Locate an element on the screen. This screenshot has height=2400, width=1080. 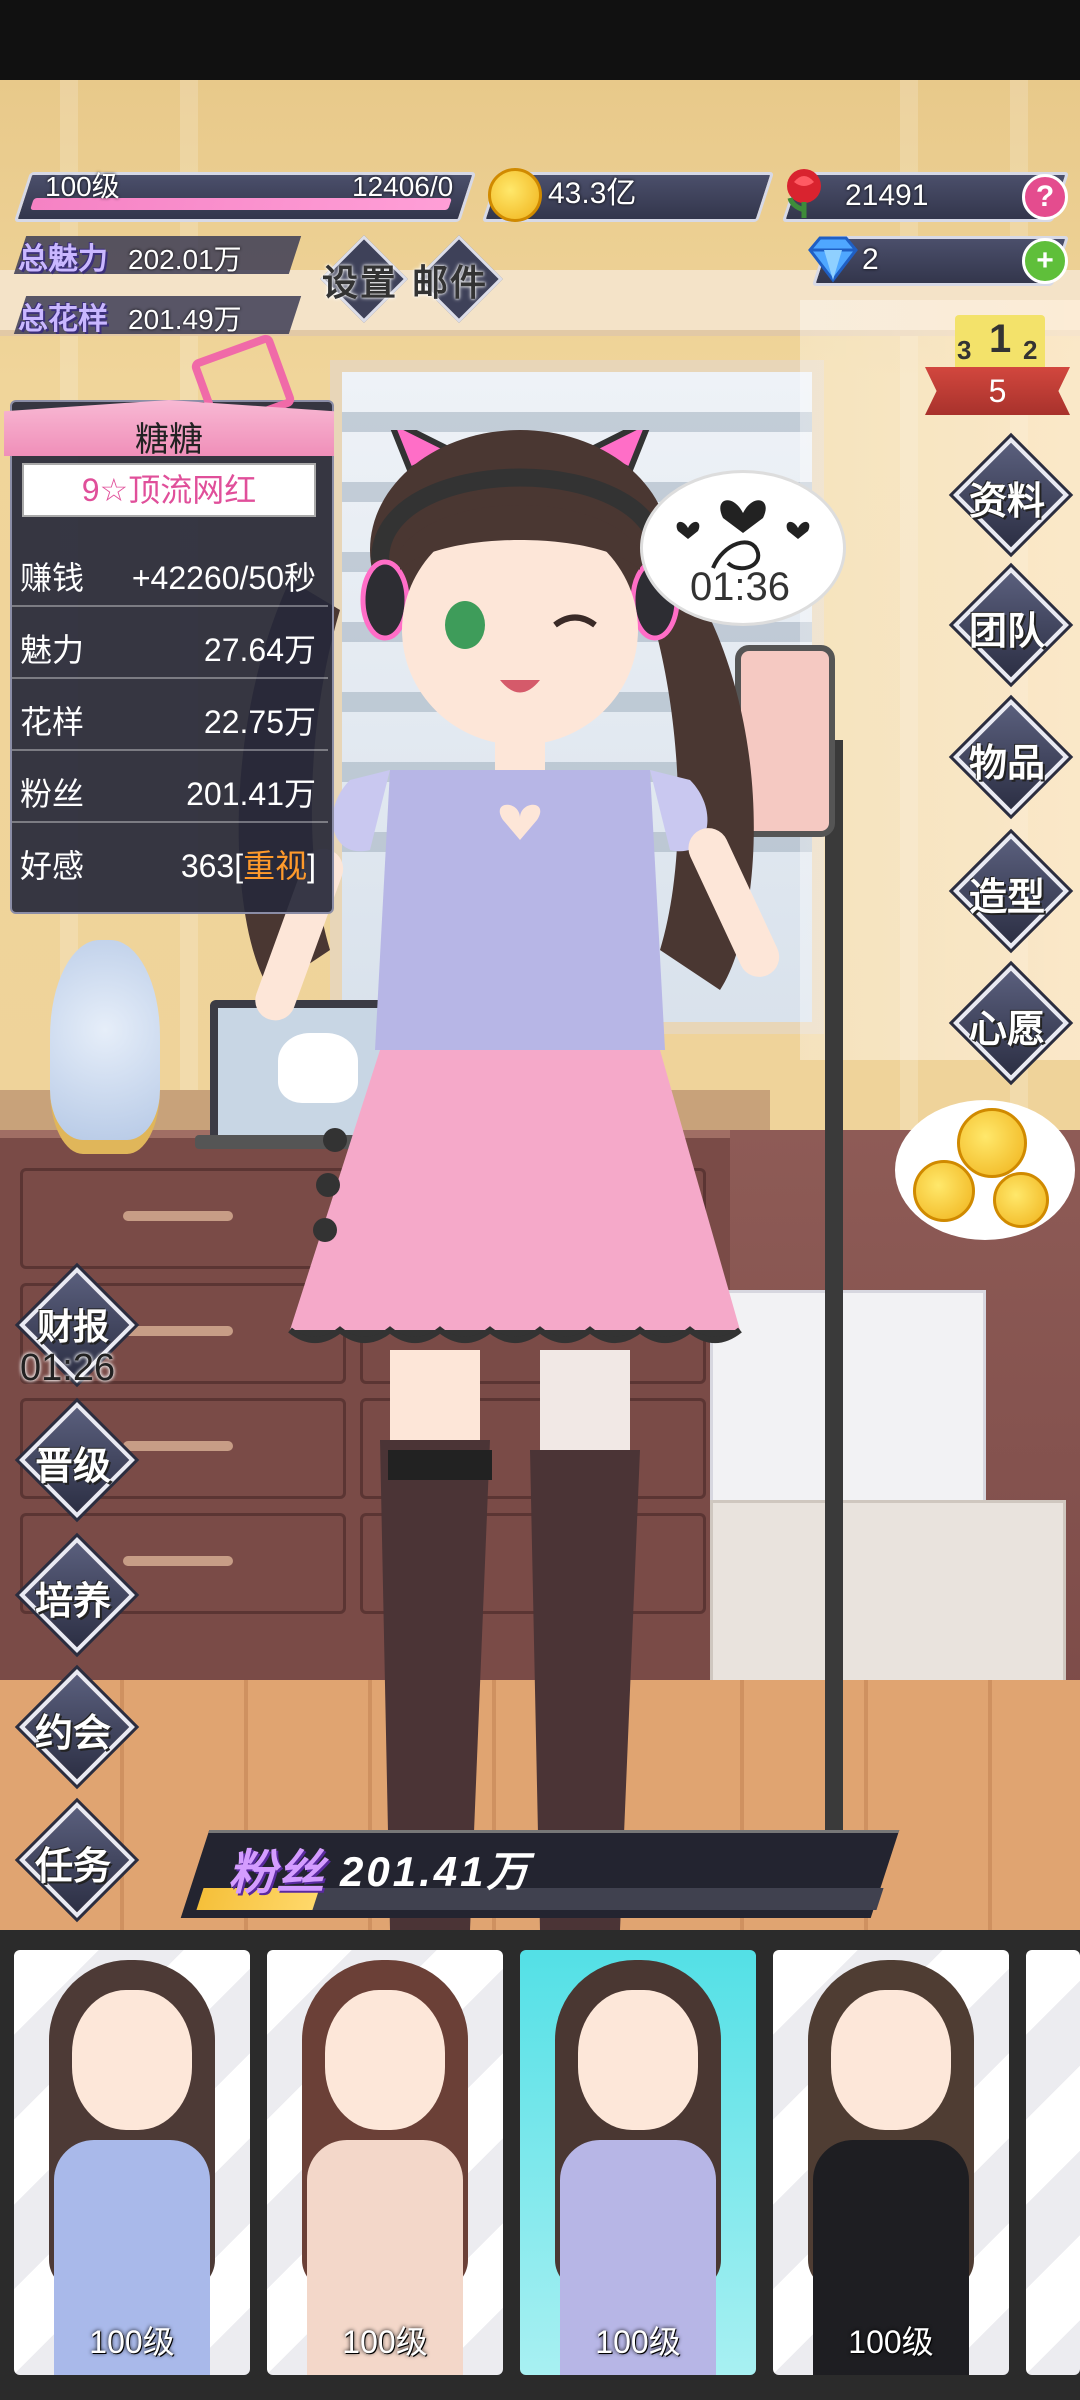
total-style-label: 总花样 is located at coordinates (63, 319).